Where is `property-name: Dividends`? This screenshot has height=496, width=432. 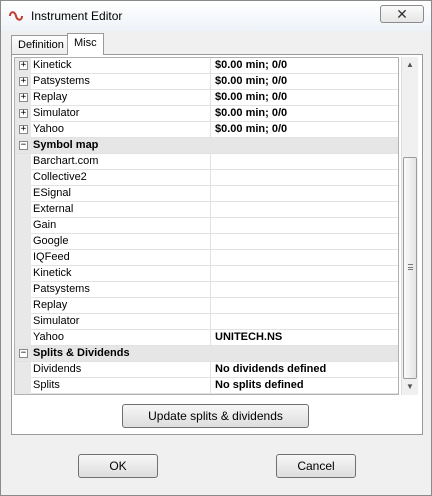
property-name: Dividends is located at coordinates (57, 369).